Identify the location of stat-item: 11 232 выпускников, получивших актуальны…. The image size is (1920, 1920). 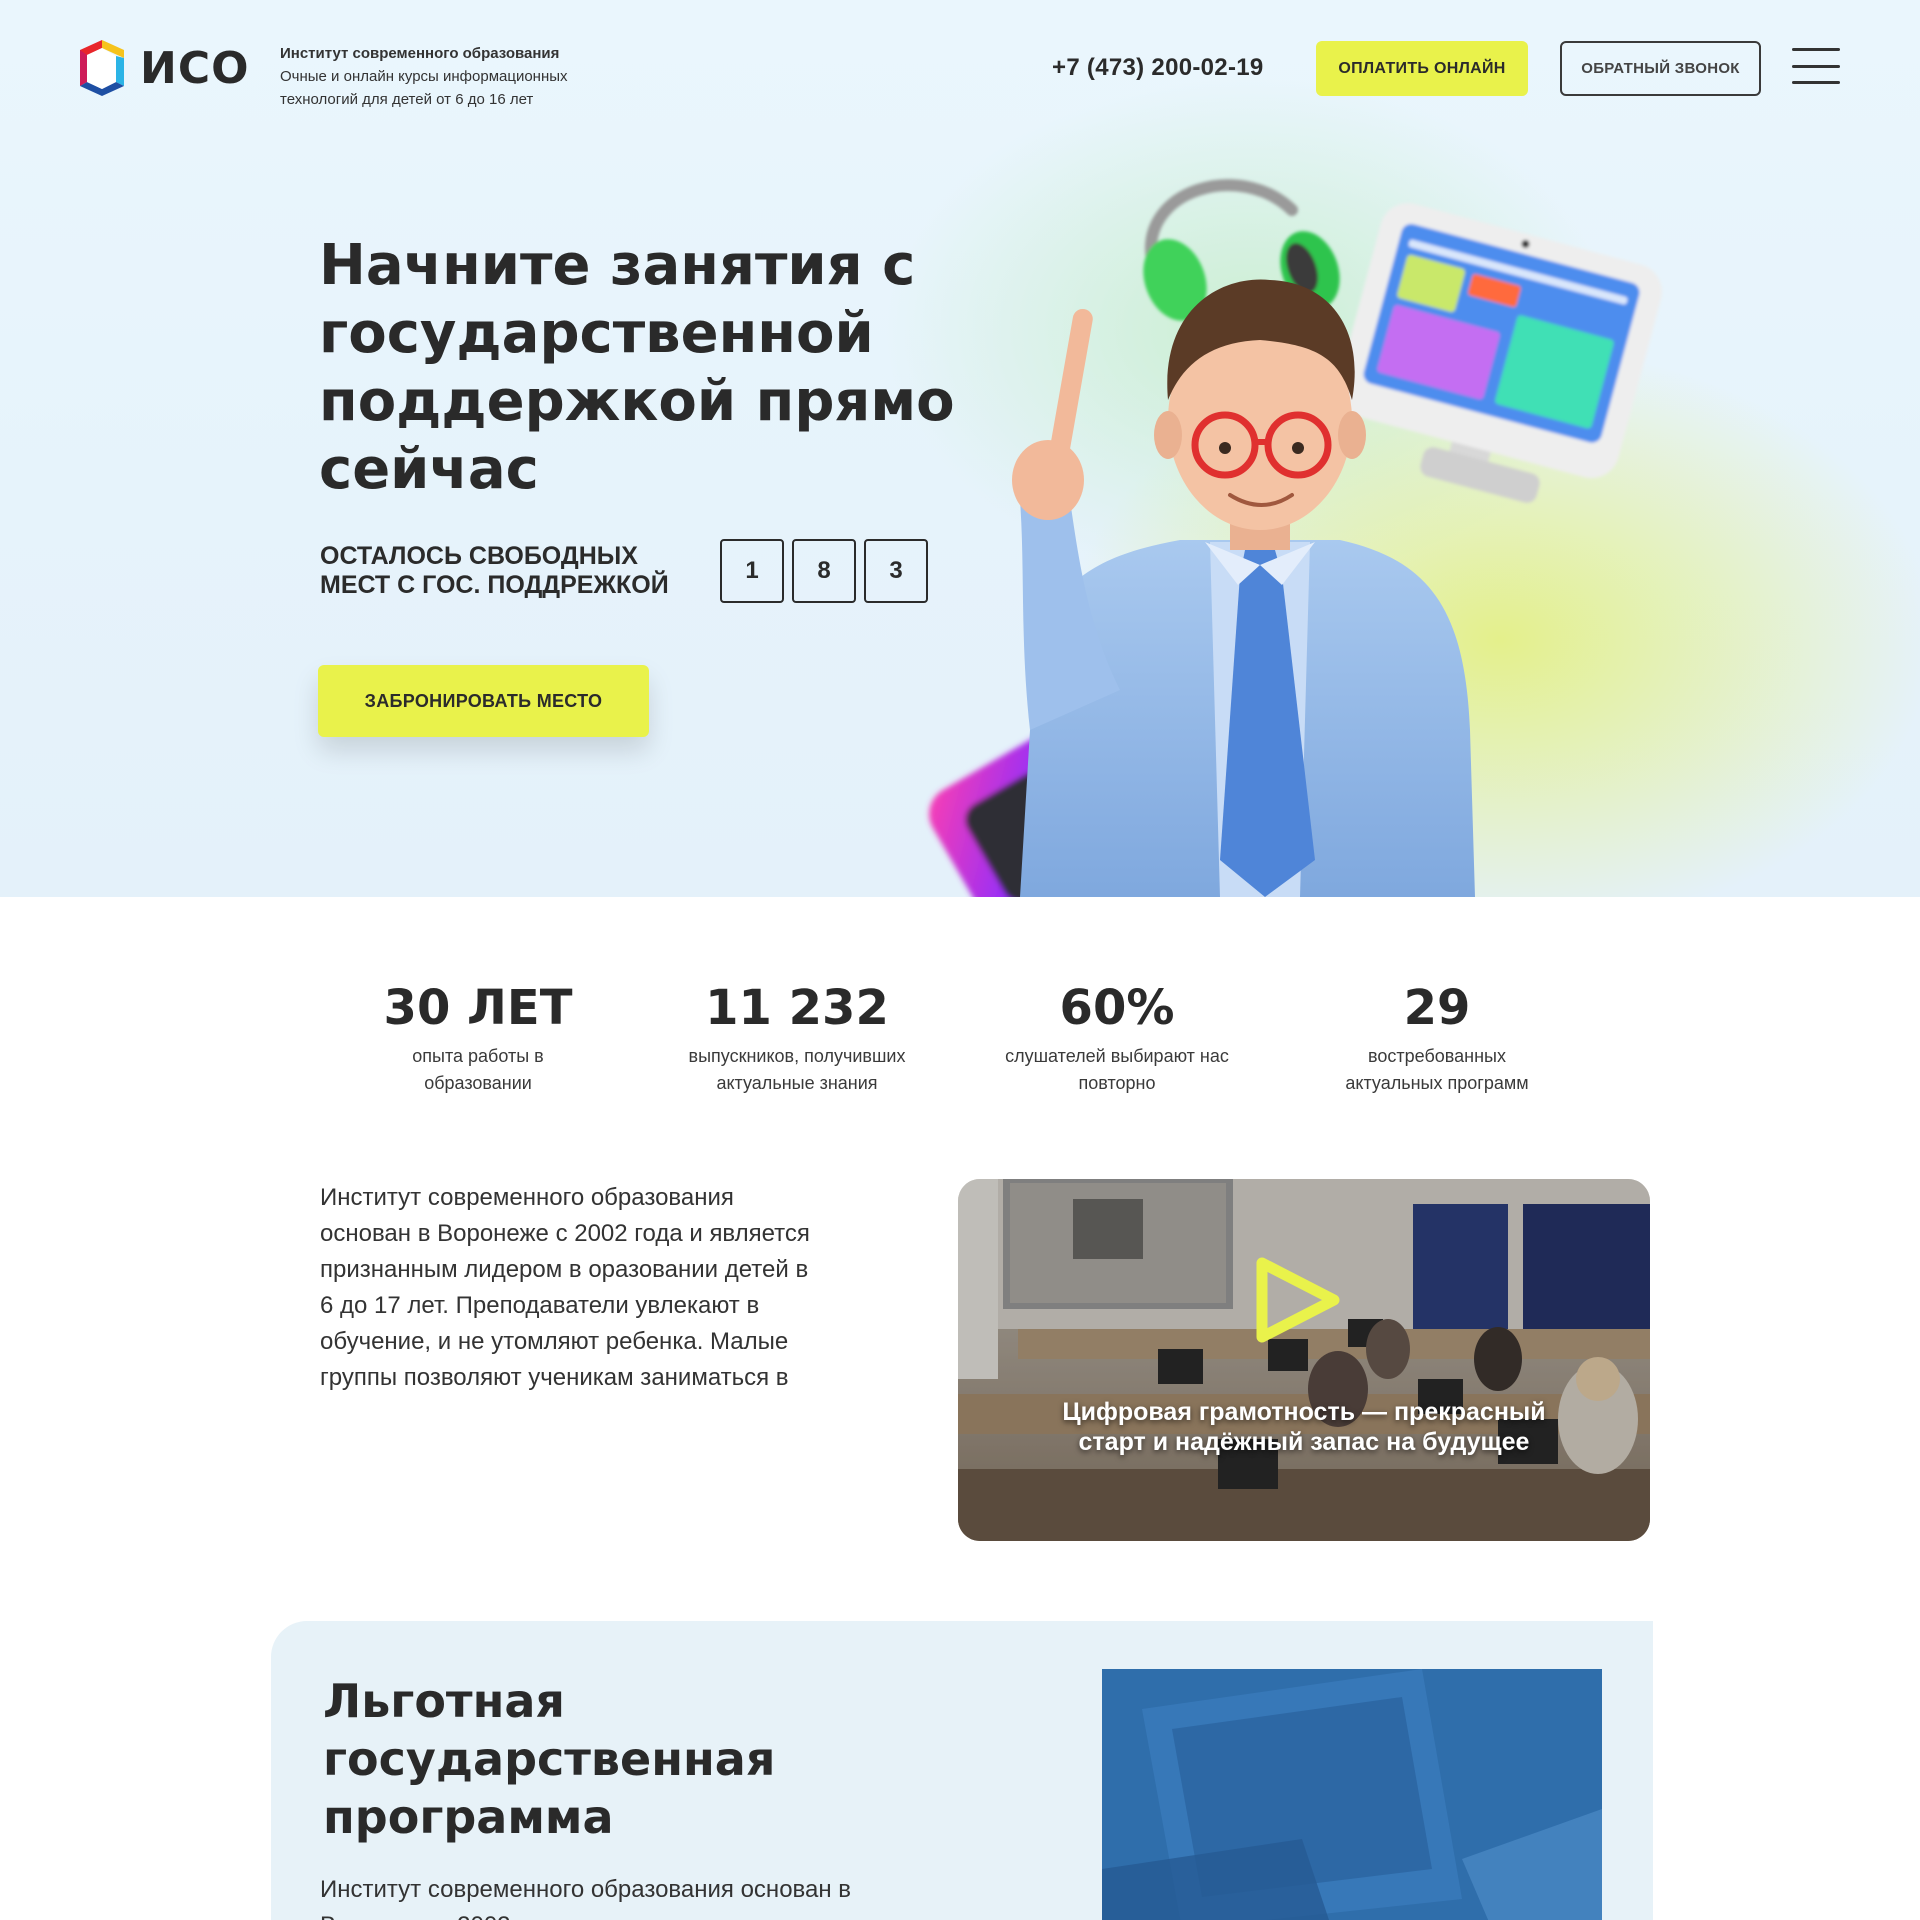
(797, 1036).